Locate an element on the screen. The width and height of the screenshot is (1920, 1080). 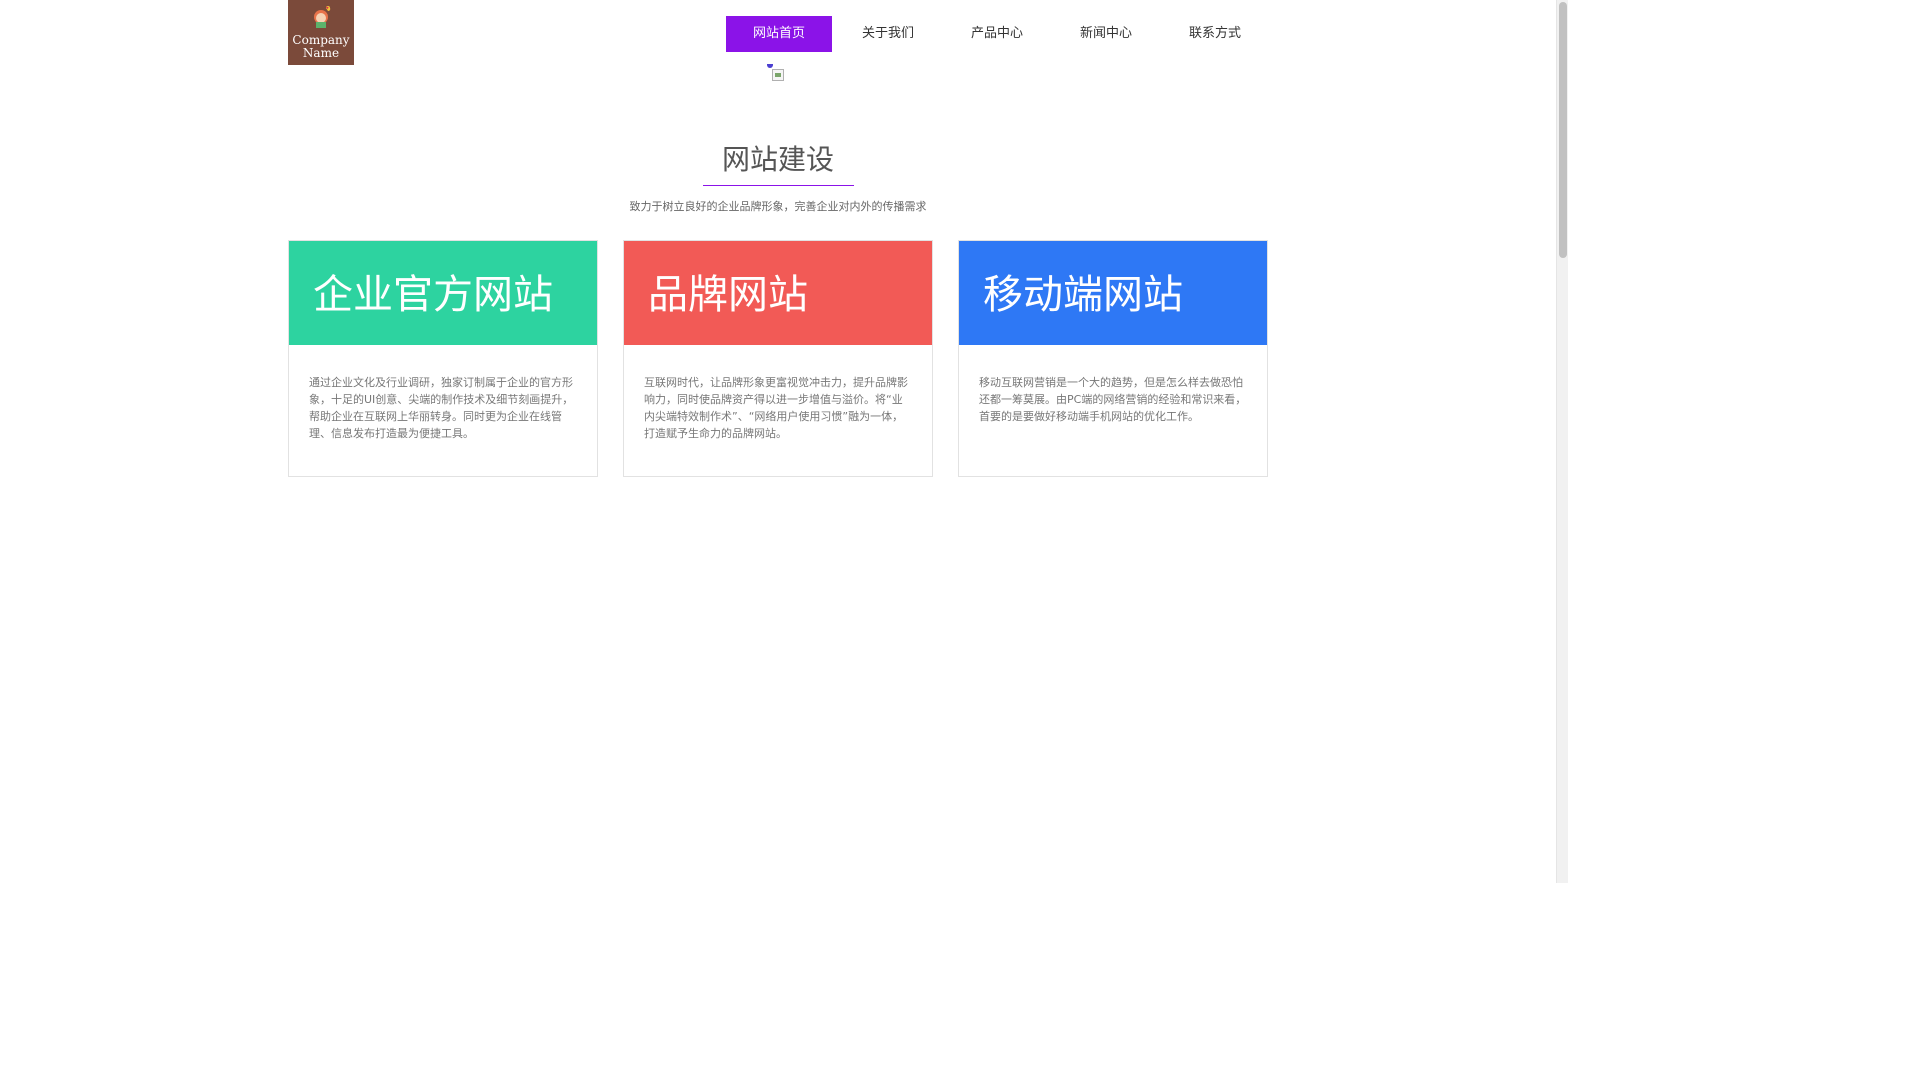
section-subtitle: 致力于树立良好的企业品牌形象，完善企业对内外的传播需求 is located at coordinates (778, 206).